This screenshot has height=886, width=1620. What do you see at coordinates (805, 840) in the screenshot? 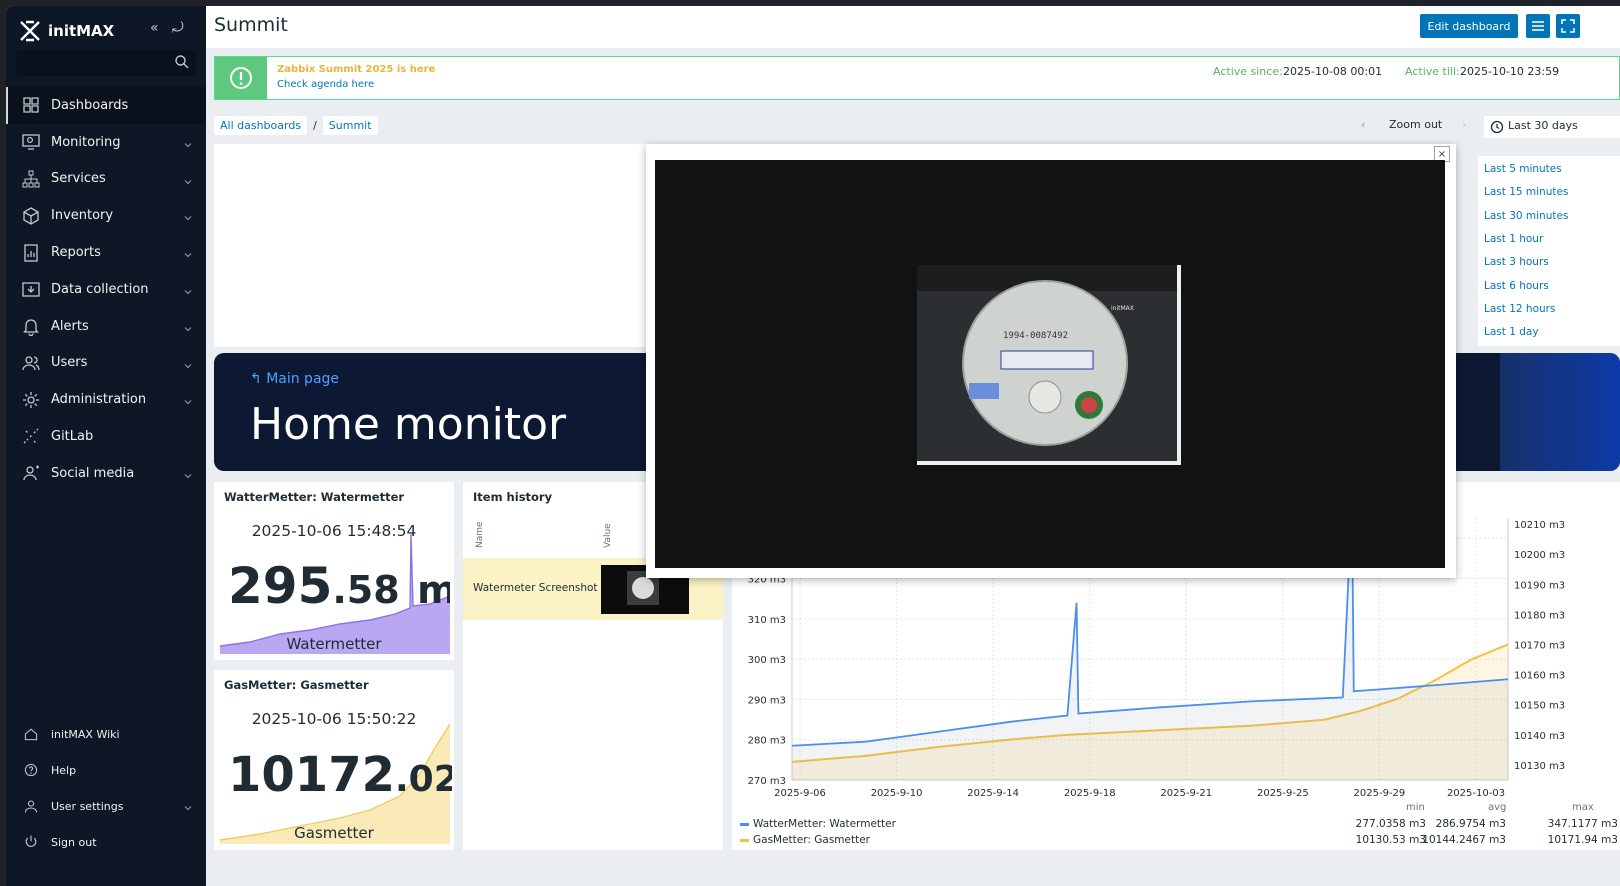
I see `legend-gas: GasMetter: Gasmetter` at bounding box center [805, 840].